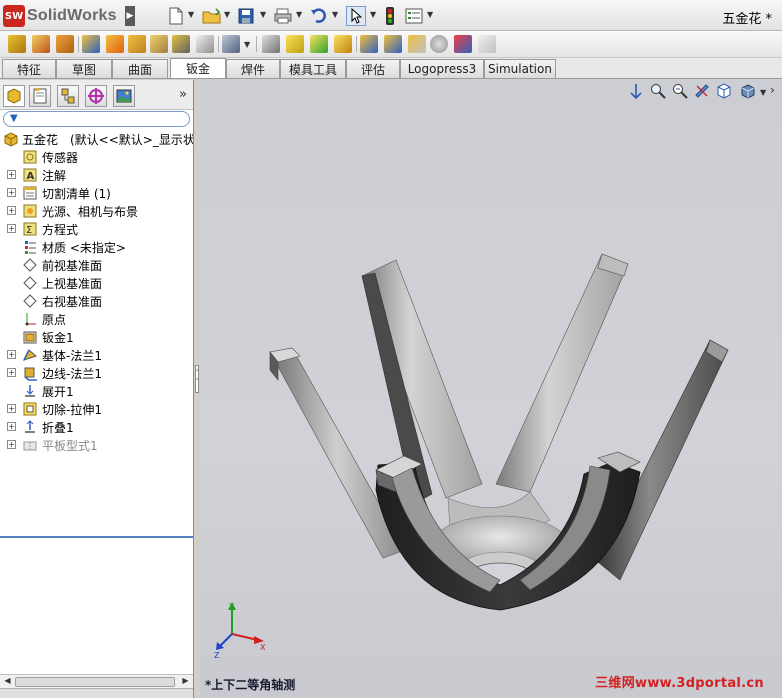 Image resolution: width=782 pixels, height=698 pixels. I want to click on manager-tabs: », so click(96, 95).